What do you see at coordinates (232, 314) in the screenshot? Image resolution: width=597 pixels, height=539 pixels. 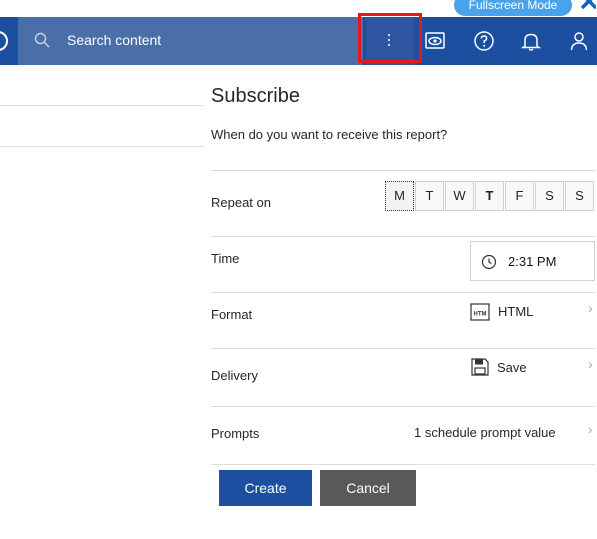 I see `format-label: Format` at bounding box center [232, 314].